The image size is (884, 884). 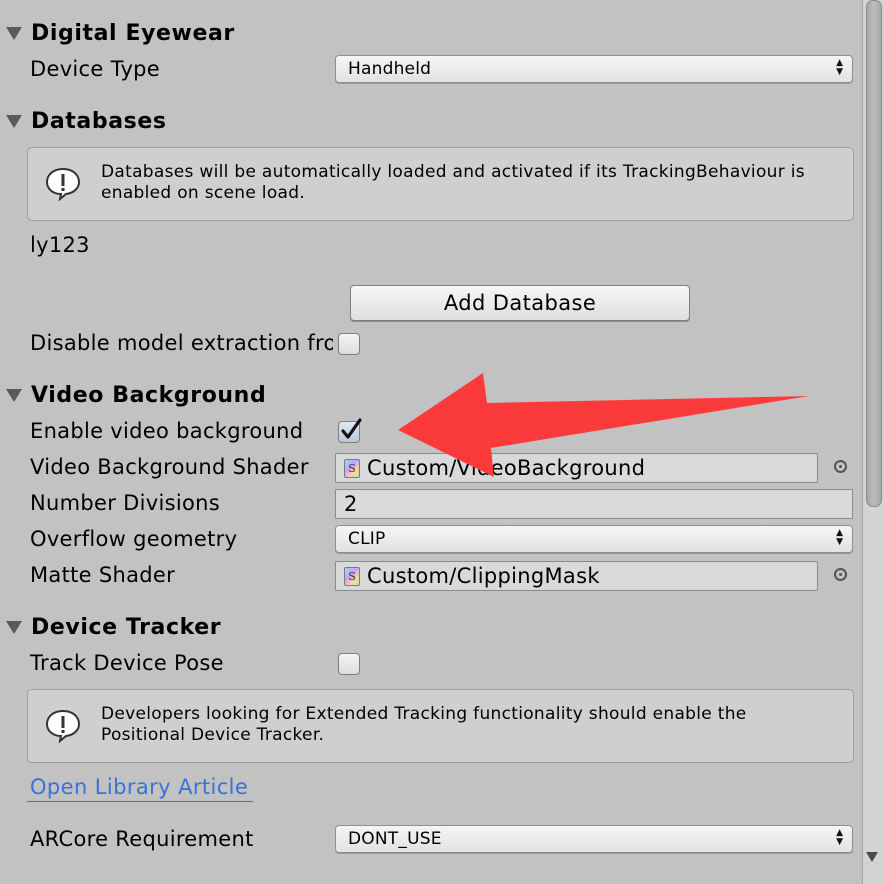 I want to click on dropdown-value: Handheld, so click(x=390, y=69).